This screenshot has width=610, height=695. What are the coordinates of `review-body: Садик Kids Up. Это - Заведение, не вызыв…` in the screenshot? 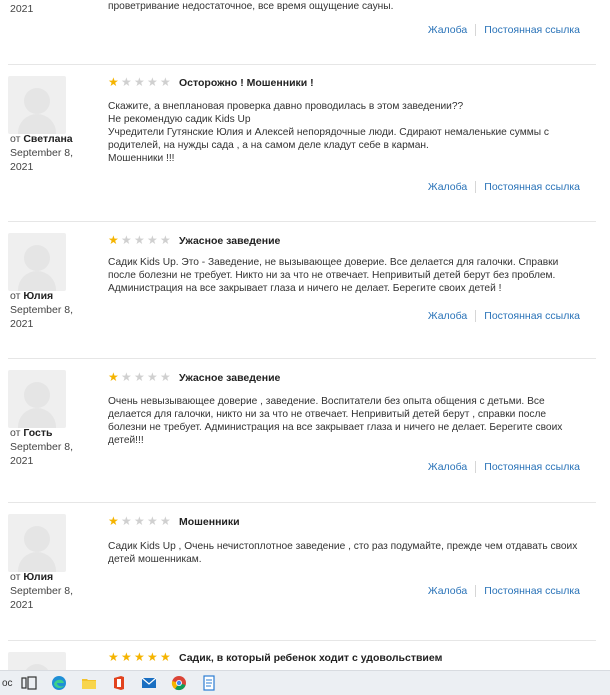 It's located at (333, 275).